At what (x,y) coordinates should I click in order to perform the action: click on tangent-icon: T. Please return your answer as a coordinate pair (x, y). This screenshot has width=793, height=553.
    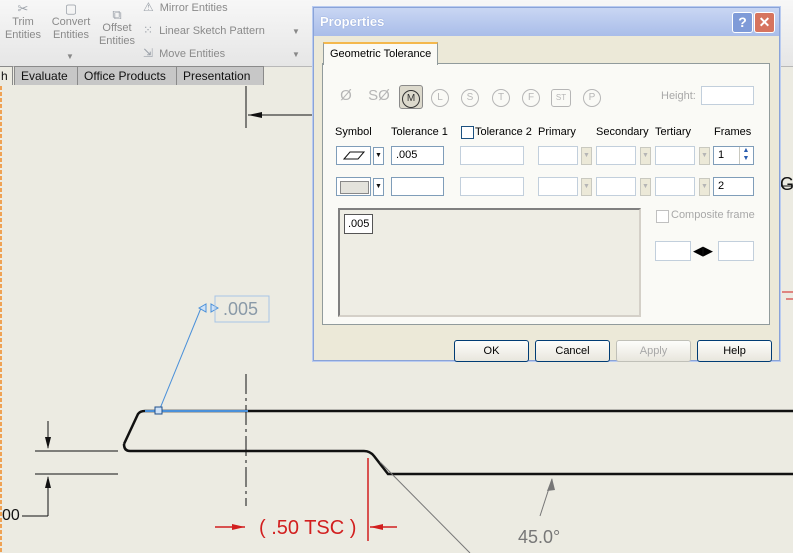
    Looking at the image, I should click on (501, 98).